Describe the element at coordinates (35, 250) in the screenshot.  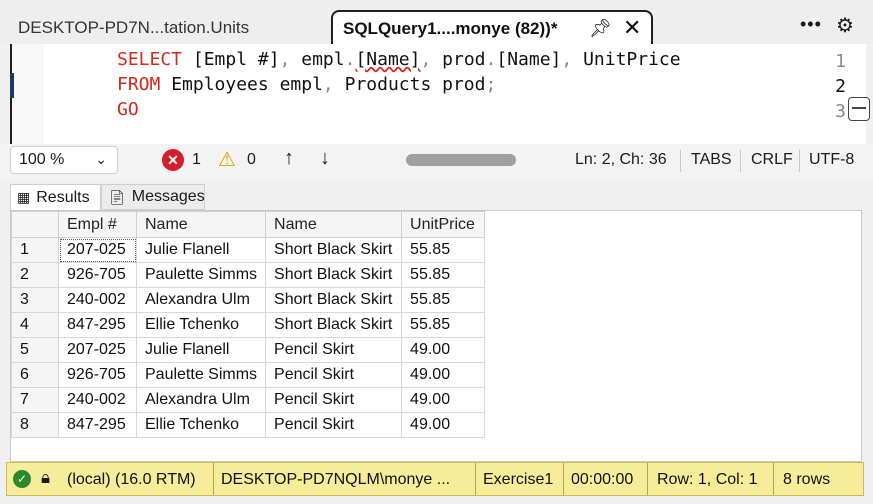
I see `row-number: 1` at that location.